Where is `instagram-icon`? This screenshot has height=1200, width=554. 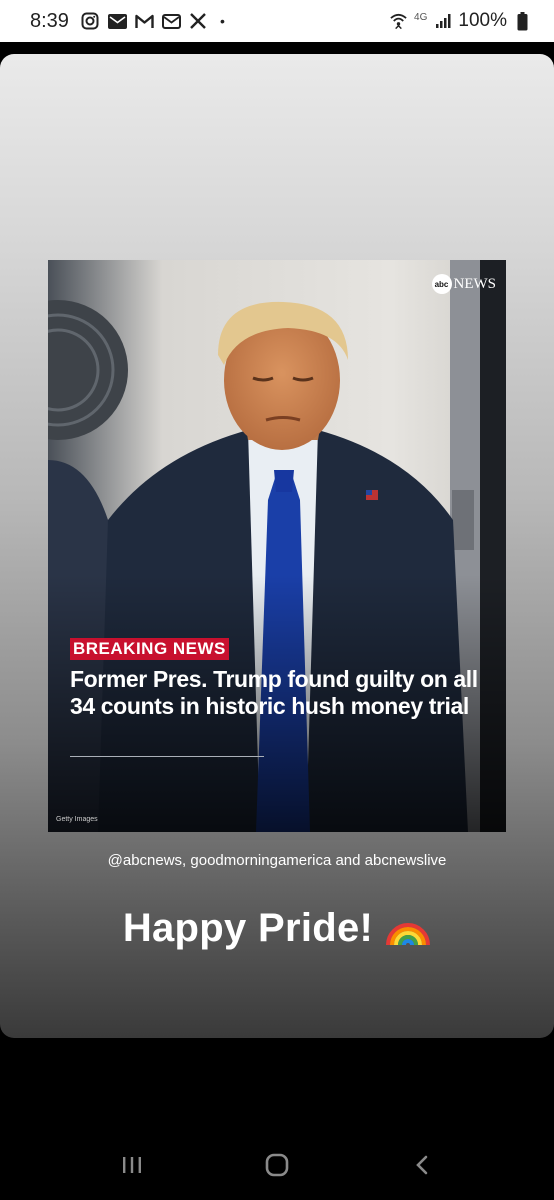 instagram-icon is located at coordinates (90, 21).